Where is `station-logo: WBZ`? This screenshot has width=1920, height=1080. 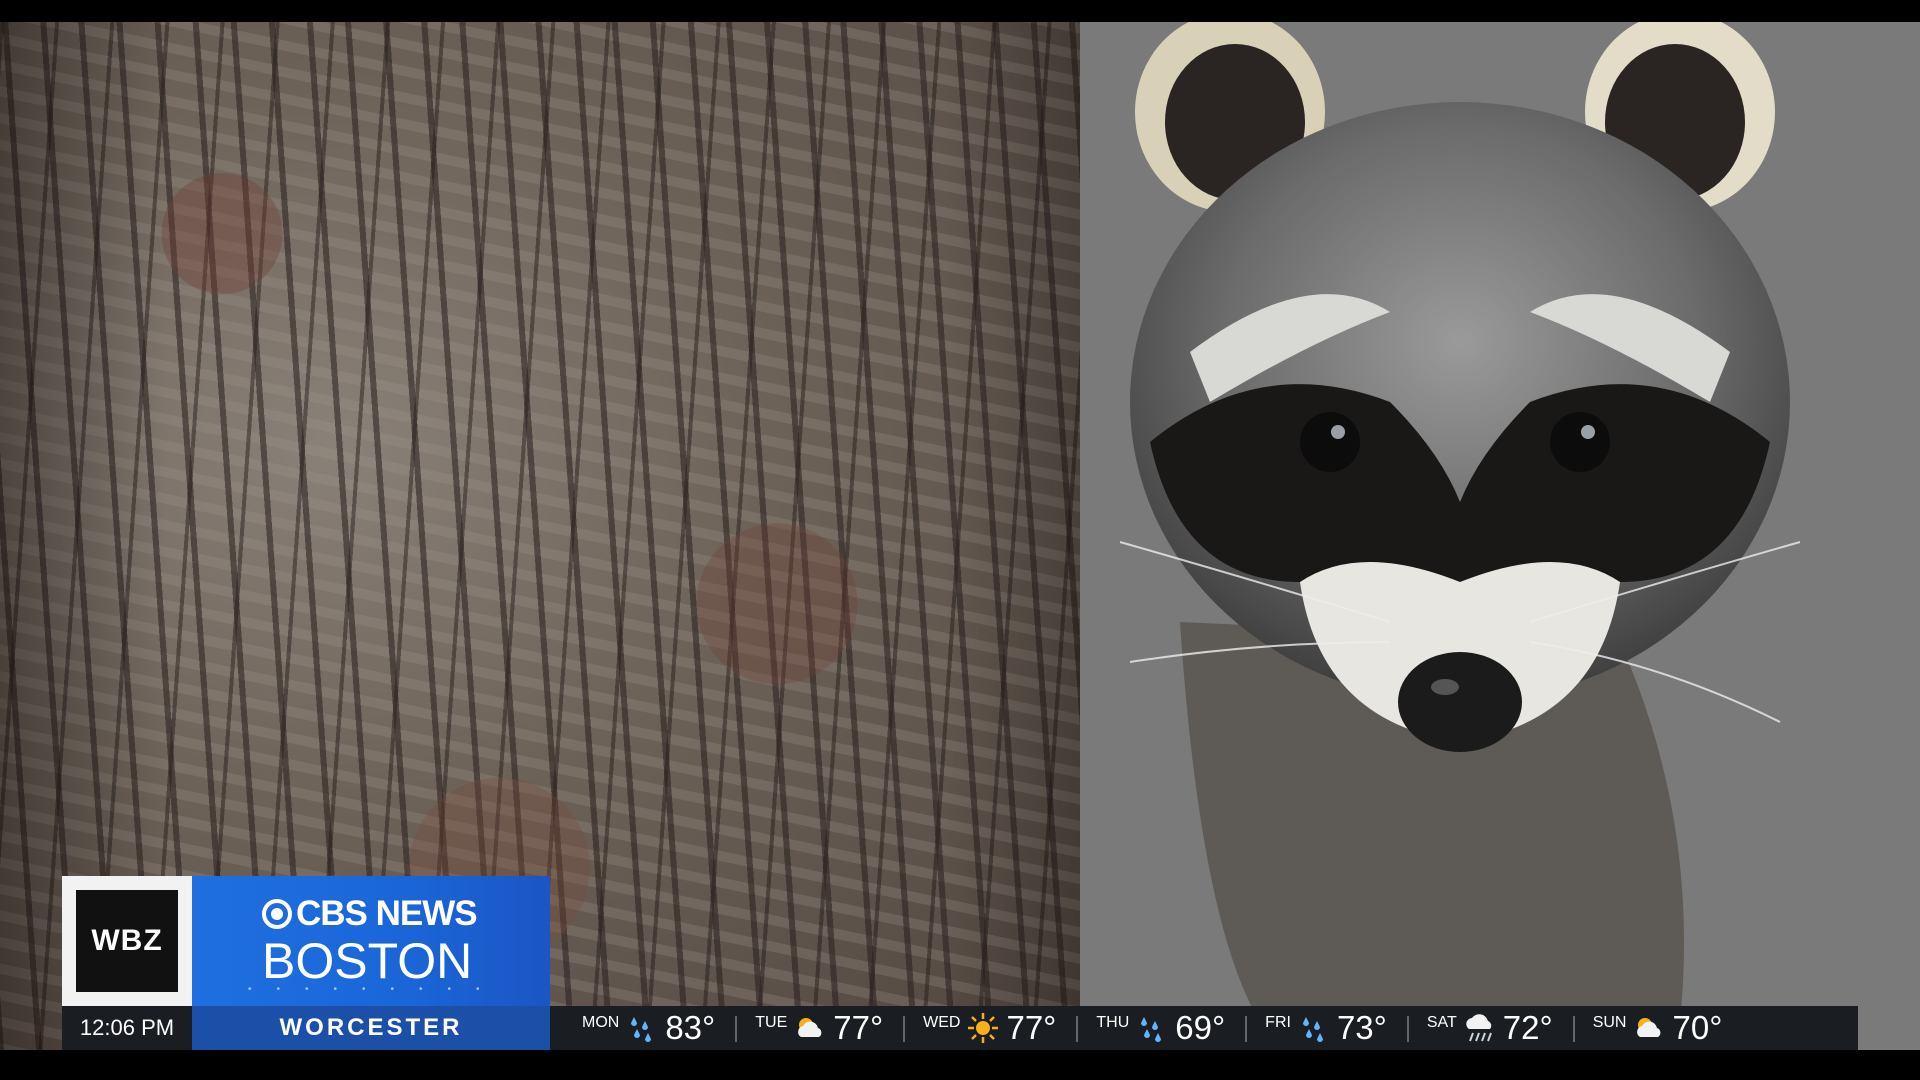 station-logo: WBZ is located at coordinates (127, 941).